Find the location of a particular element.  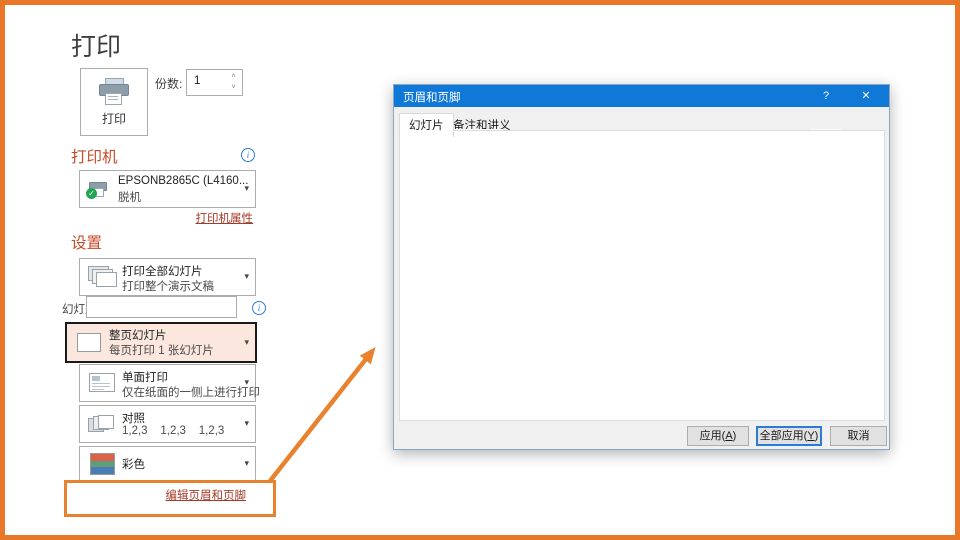

printer-status: 脱机 is located at coordinates (129, 198).